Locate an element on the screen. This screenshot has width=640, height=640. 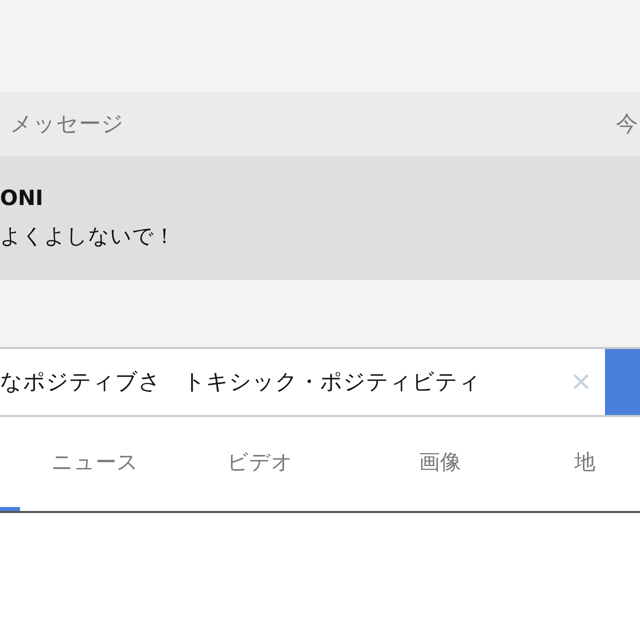
tab: ニュース is located at coordinates (95, 464).